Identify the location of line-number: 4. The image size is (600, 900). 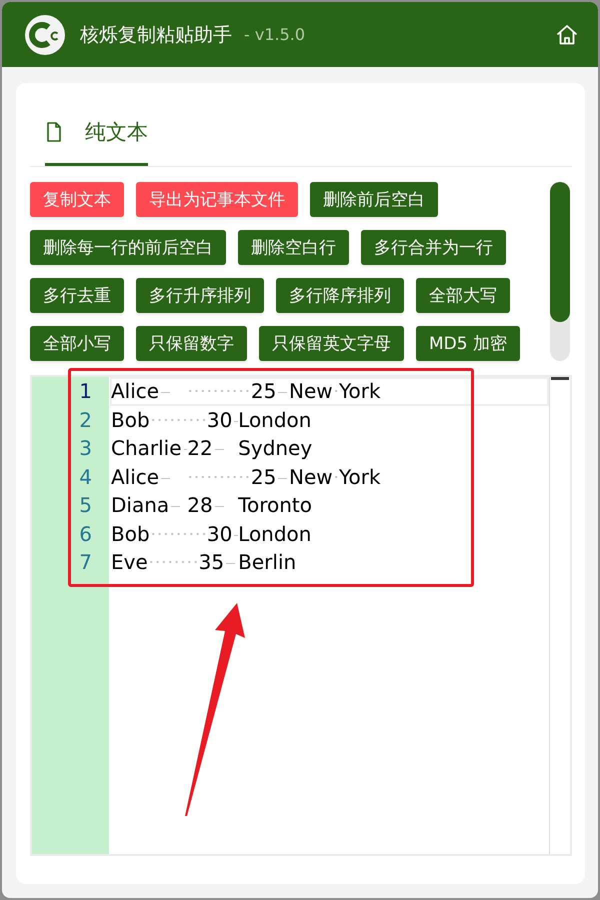
(85, 477).